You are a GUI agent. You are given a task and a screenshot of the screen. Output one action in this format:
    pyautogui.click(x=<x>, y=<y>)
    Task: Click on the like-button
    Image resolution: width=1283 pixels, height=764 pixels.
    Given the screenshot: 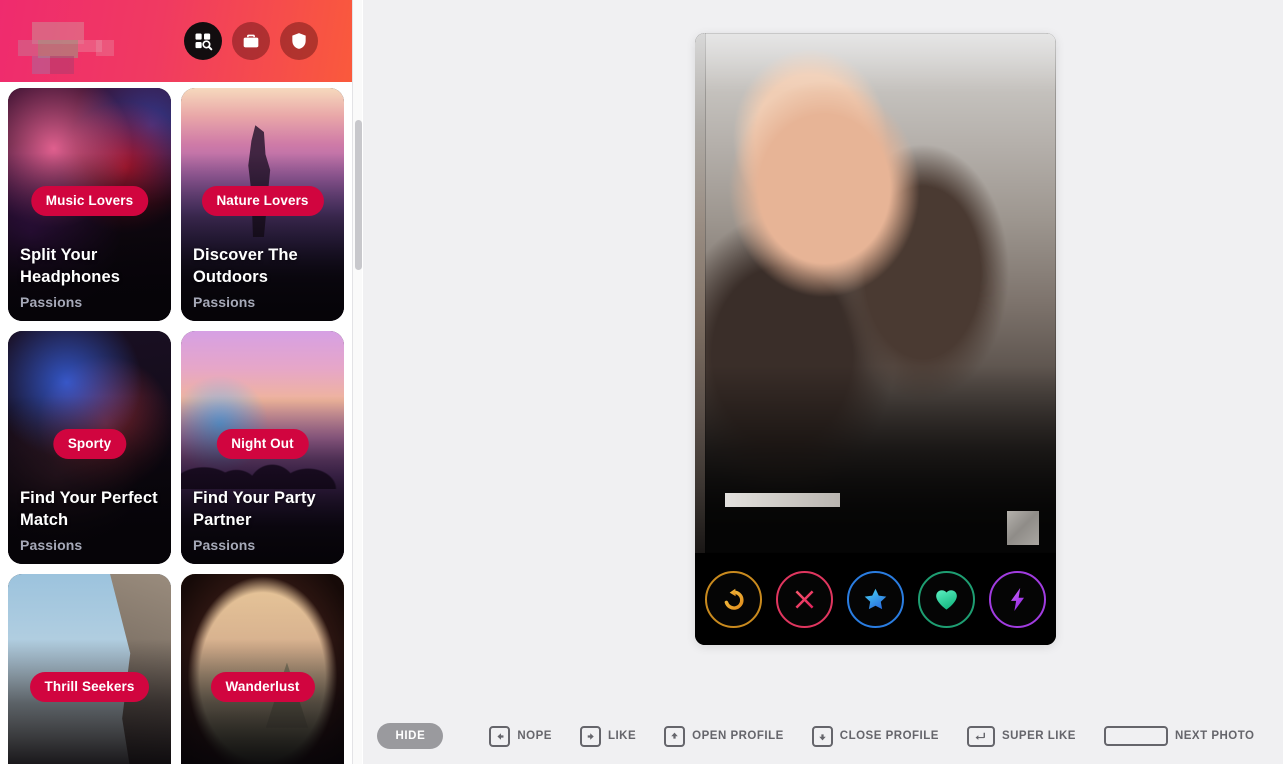 What is the action you would take?
    pyautogui.click(x=946, y=599)
    